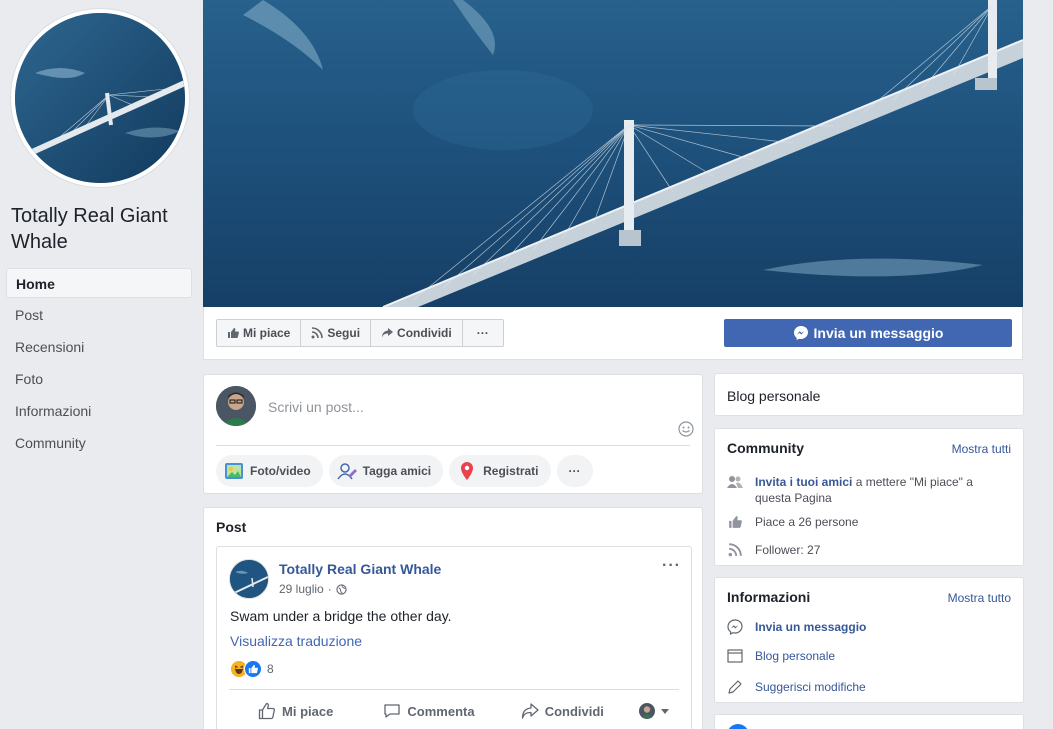 The image size is (1053, 729). Describe the element at coordinates (483, 333) in the screenshot. I see `more-actions-button: ···` at that location.